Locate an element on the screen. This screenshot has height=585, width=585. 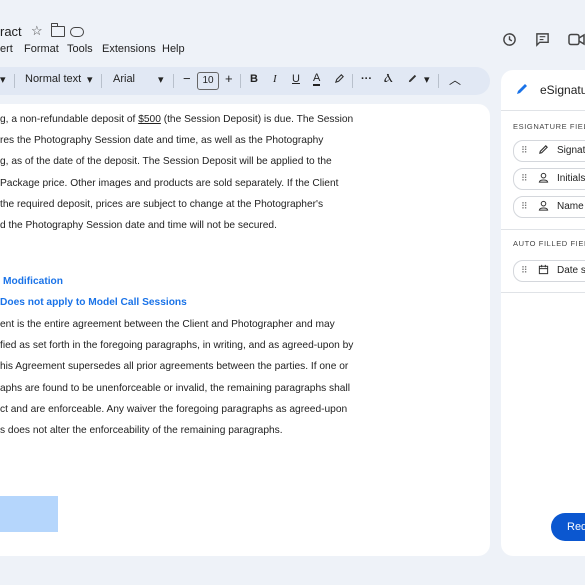
menu-extensions: Extensions is located at coordinates (129, 49).